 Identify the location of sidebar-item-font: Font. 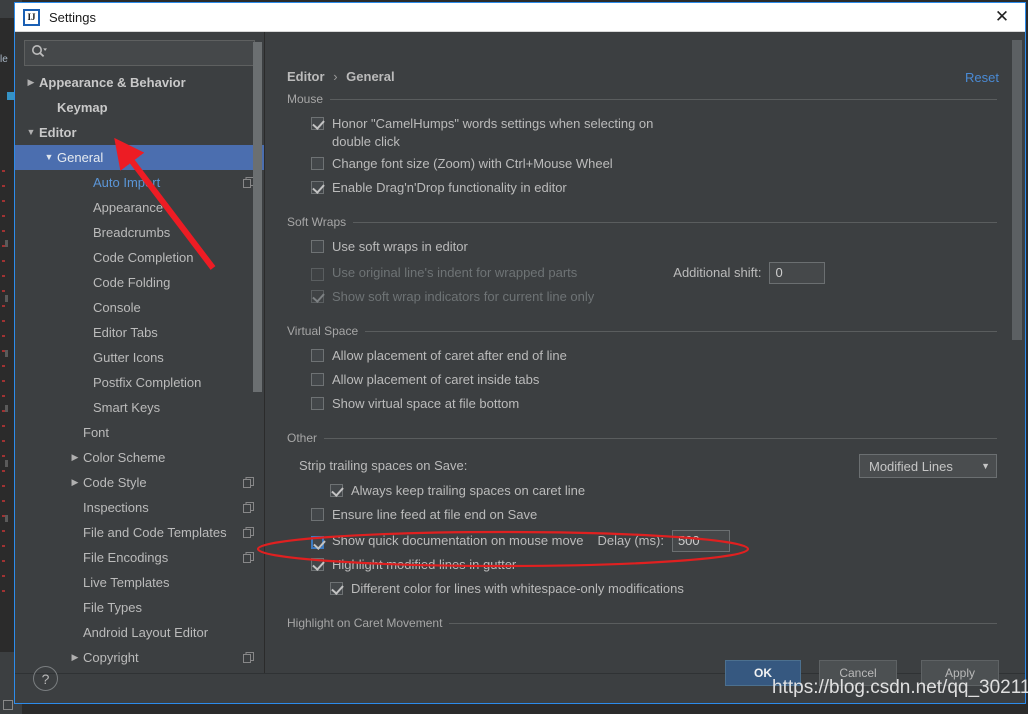
(139, 432).